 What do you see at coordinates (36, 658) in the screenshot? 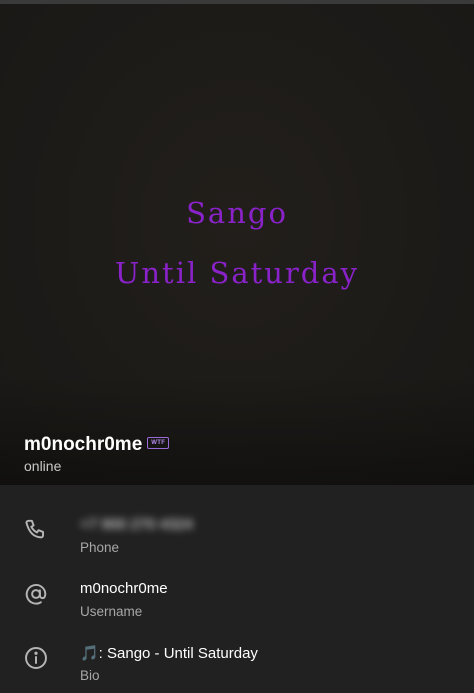
I see `info-icon` at bounding box center [36, 658].